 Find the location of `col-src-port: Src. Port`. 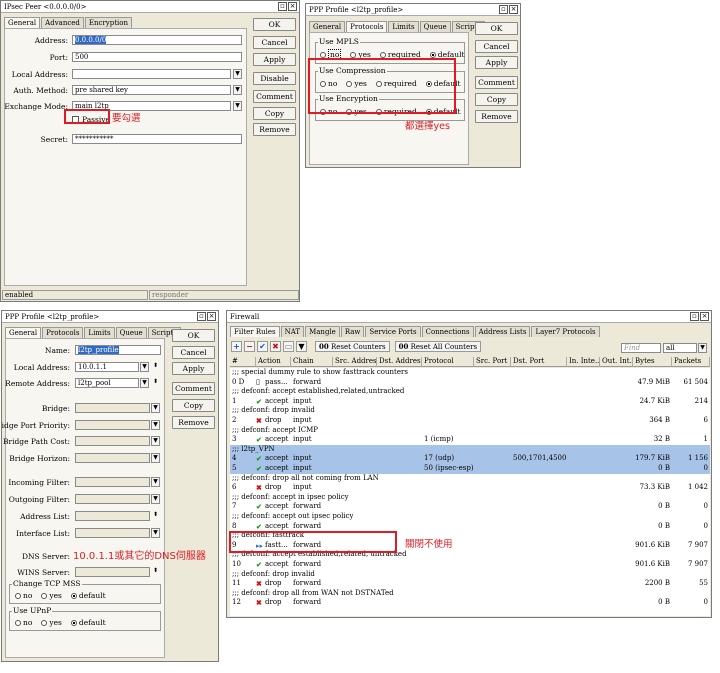

col-src-port: Src. Port is located at coordinates (492, 362).